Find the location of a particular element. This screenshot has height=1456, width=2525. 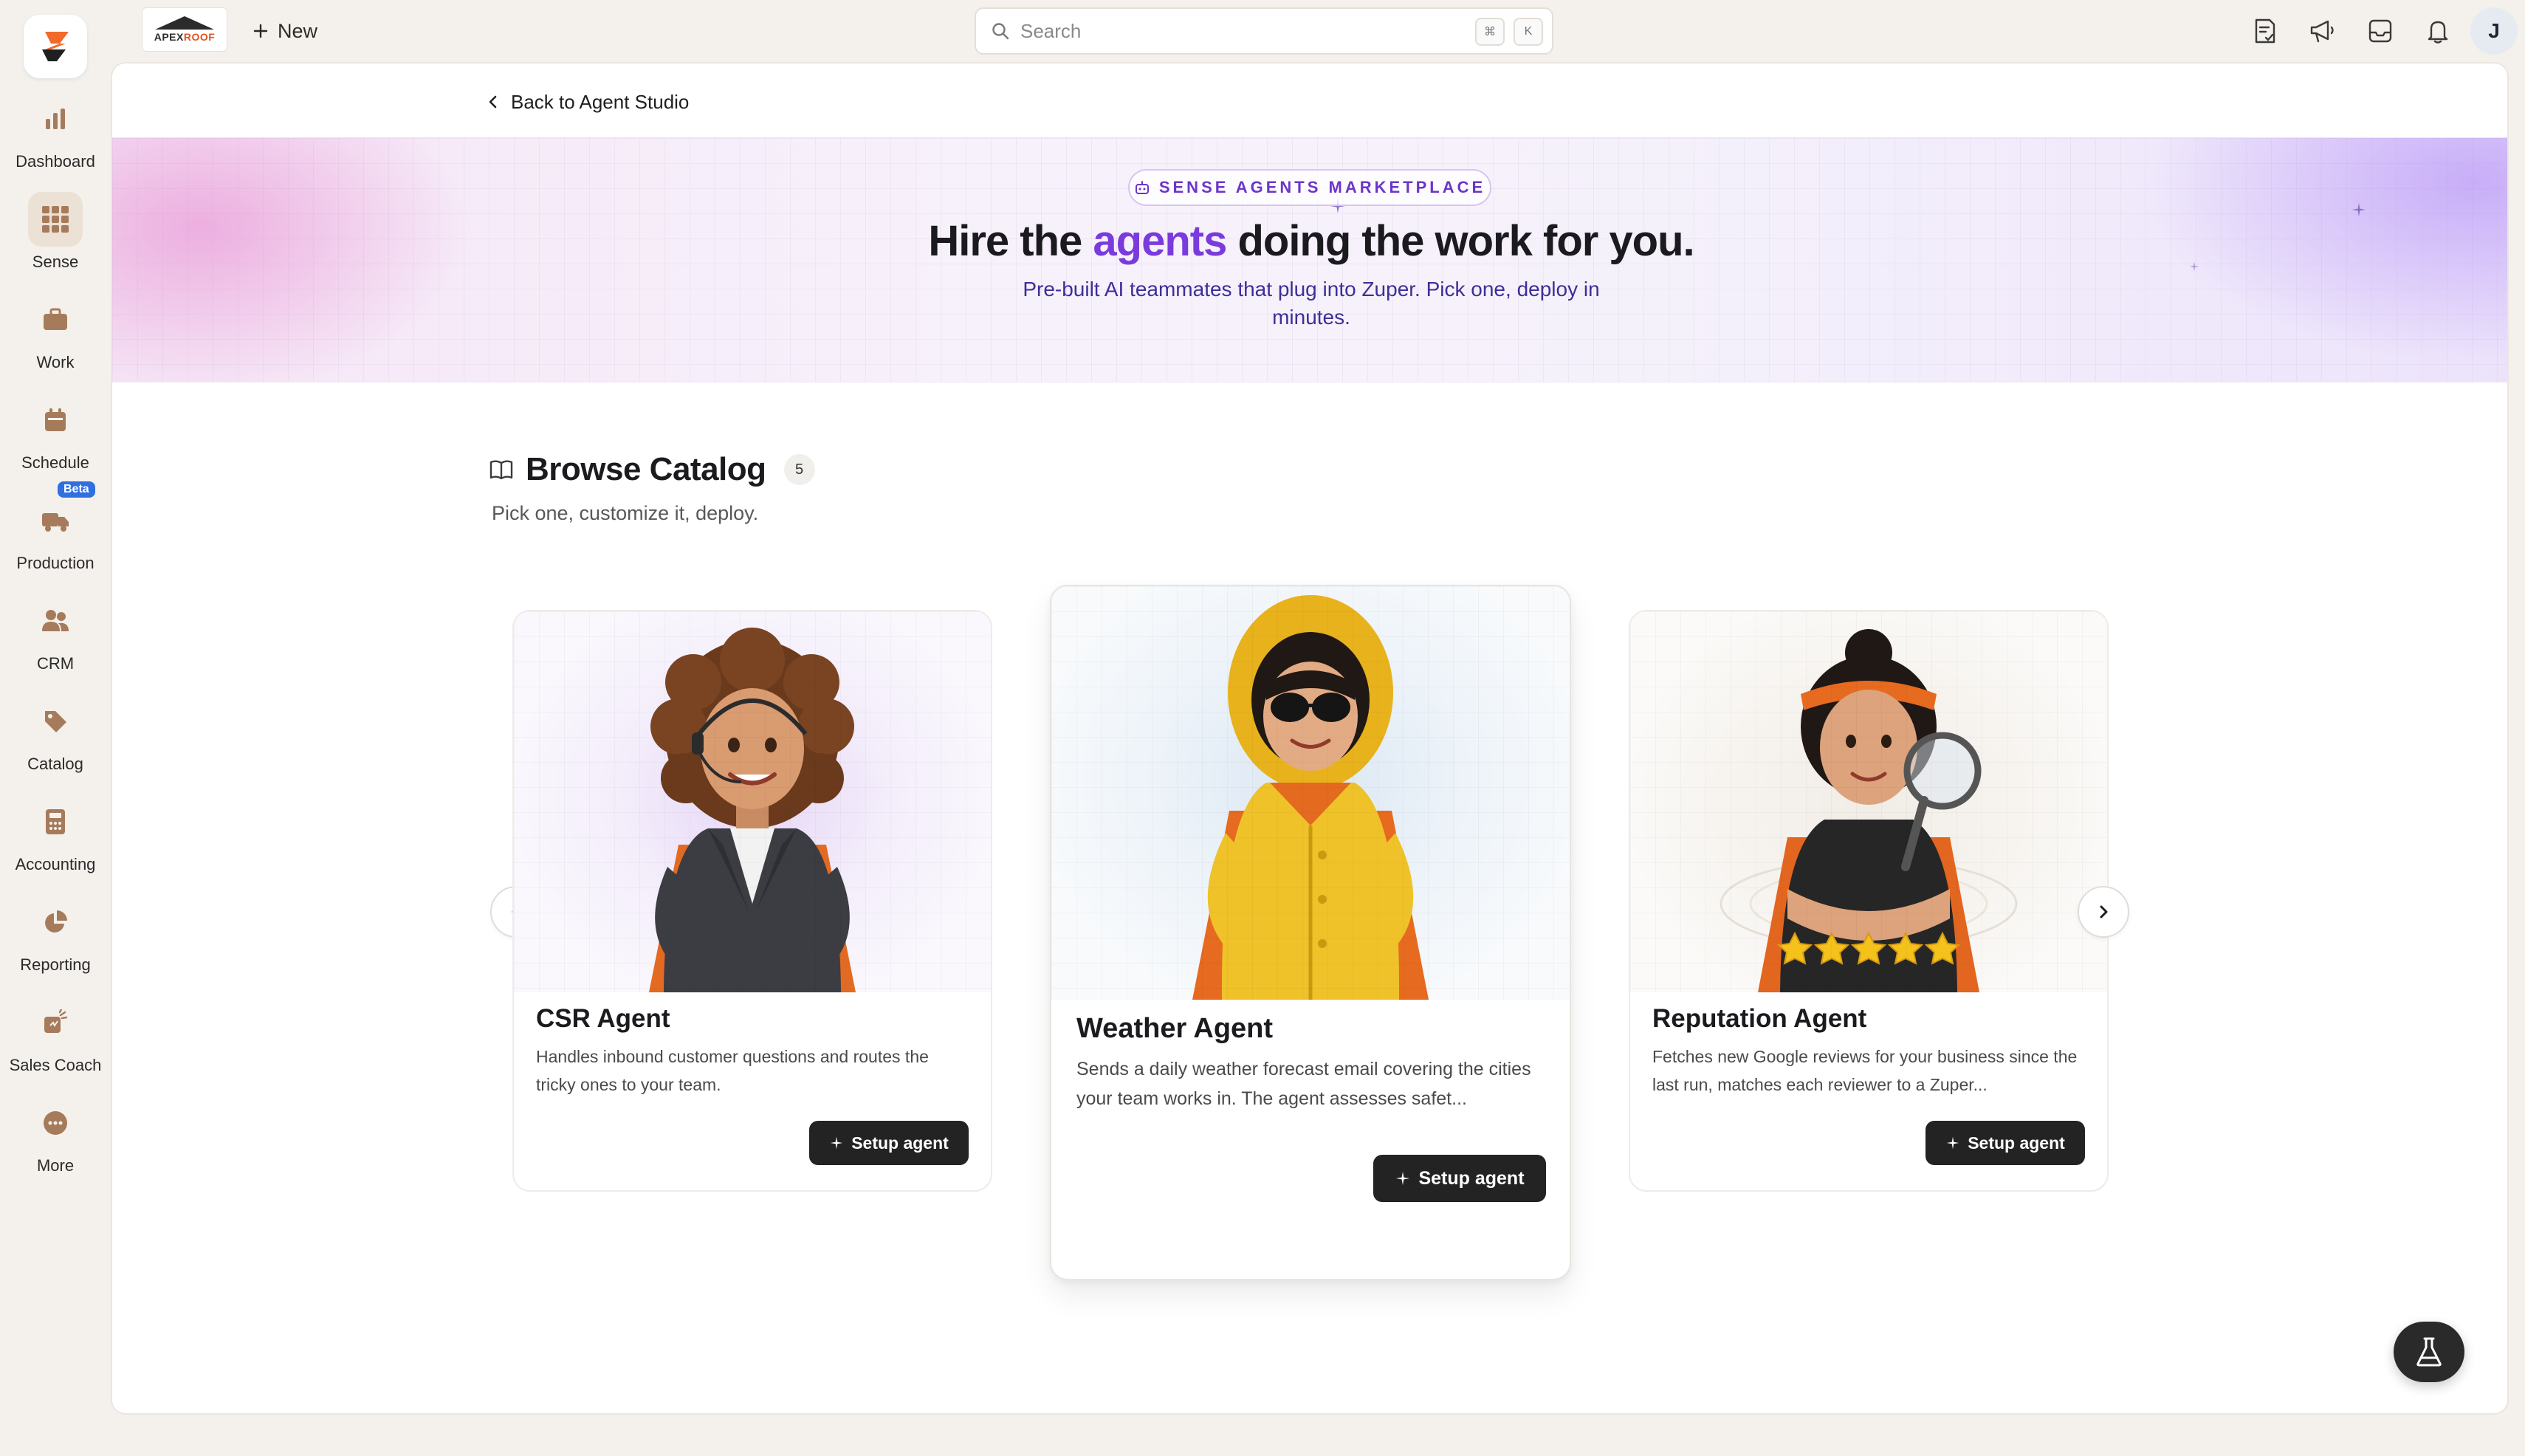

more-icon is located at coordinates (55, 1123).